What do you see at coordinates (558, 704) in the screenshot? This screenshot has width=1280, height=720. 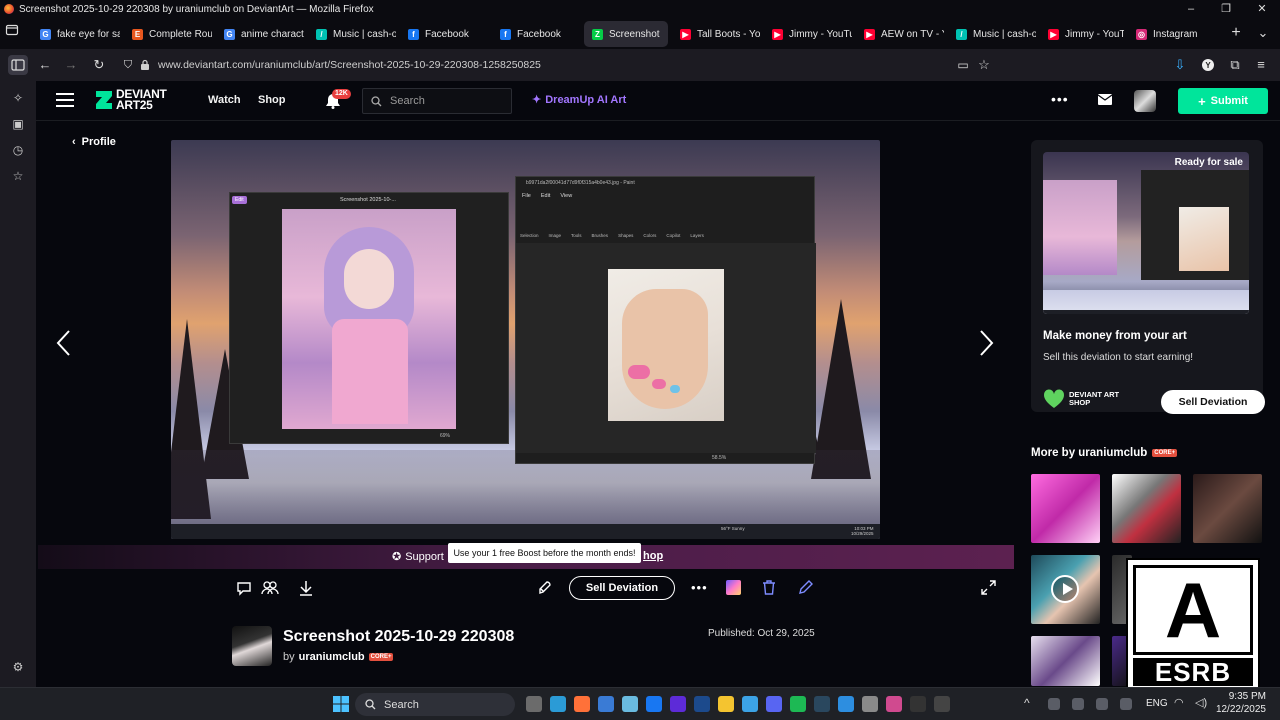 I see `edge-icon` at bounding box center [558, 704].